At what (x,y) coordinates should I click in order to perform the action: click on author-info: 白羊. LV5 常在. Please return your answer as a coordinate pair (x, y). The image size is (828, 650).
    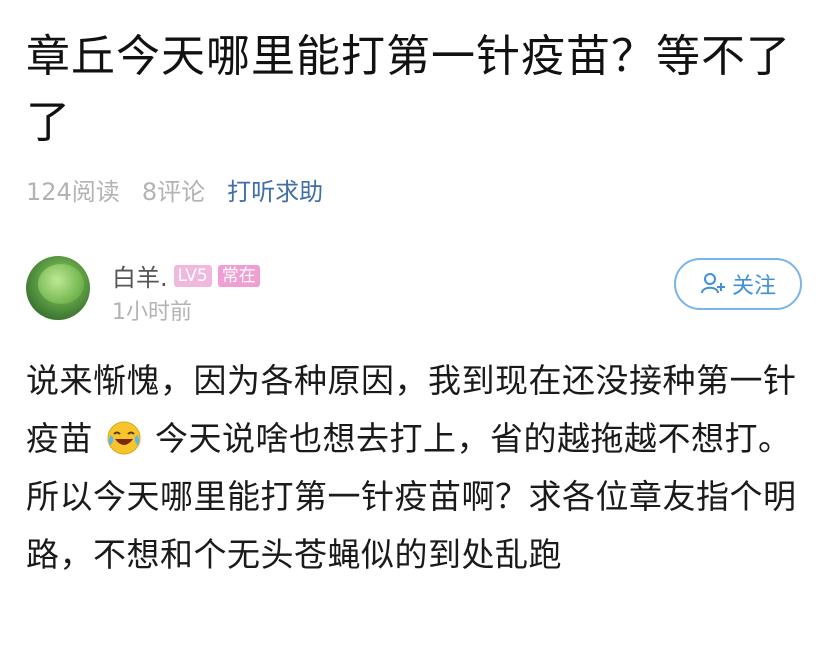
    Looking at the image, I should click on (186, 275).